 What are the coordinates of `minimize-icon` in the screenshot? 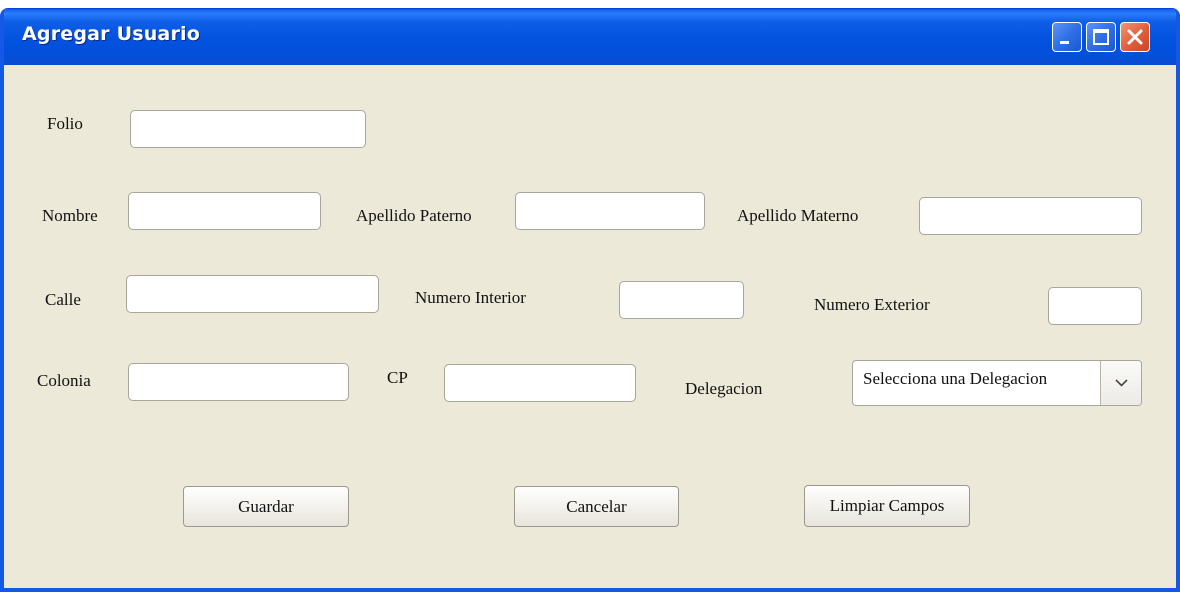 It's located at (1064, 42).